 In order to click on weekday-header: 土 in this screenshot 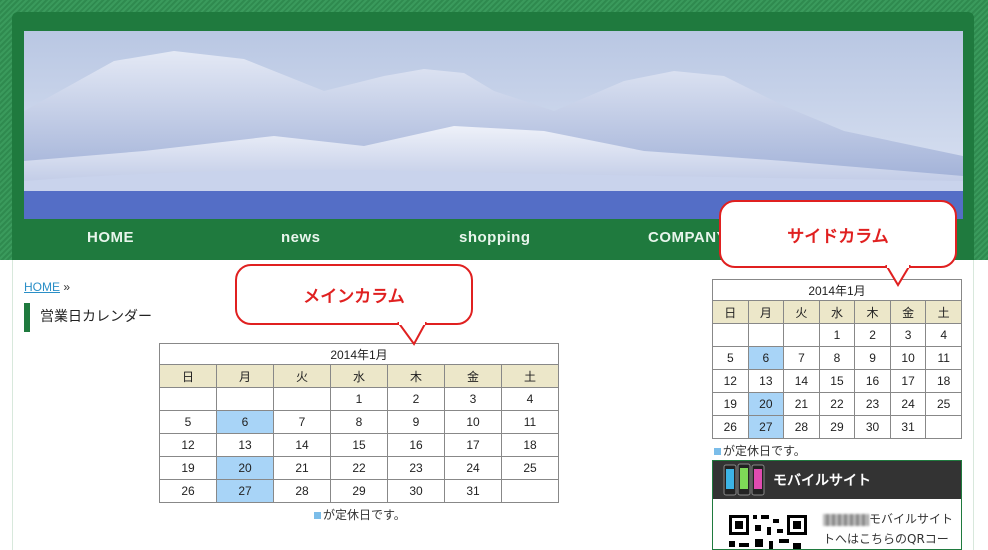, I will do `click(943, 312)`.